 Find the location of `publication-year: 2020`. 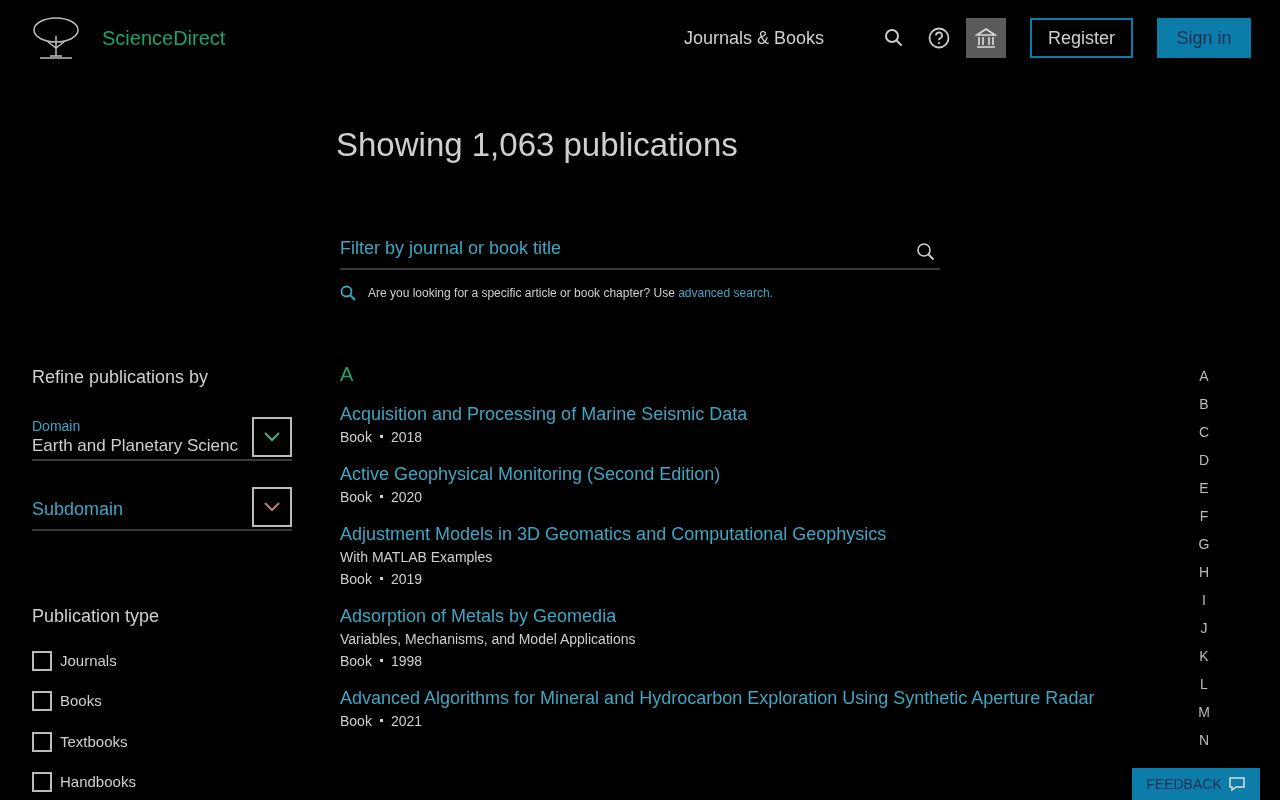

publication-year: 2020 is located at coordinates (406, 497).